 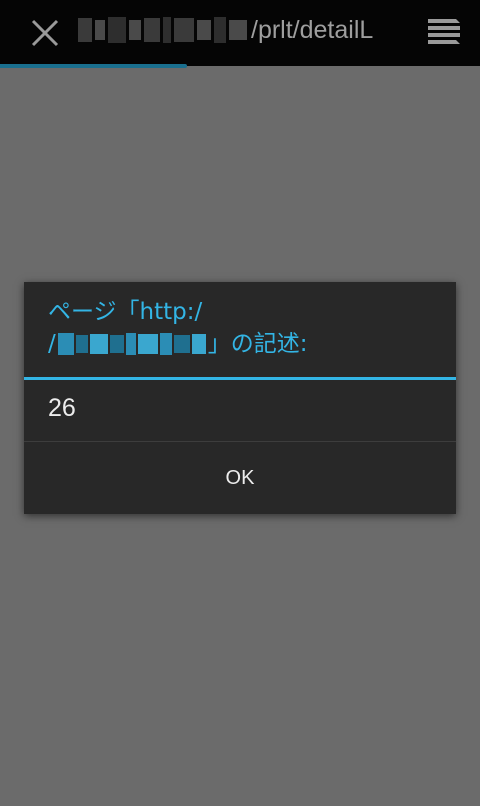 What do you see at coordinates (312, 29) in the screenshot?
I see `url-text: /prlt/detailL` at bounding box center [312, 29].